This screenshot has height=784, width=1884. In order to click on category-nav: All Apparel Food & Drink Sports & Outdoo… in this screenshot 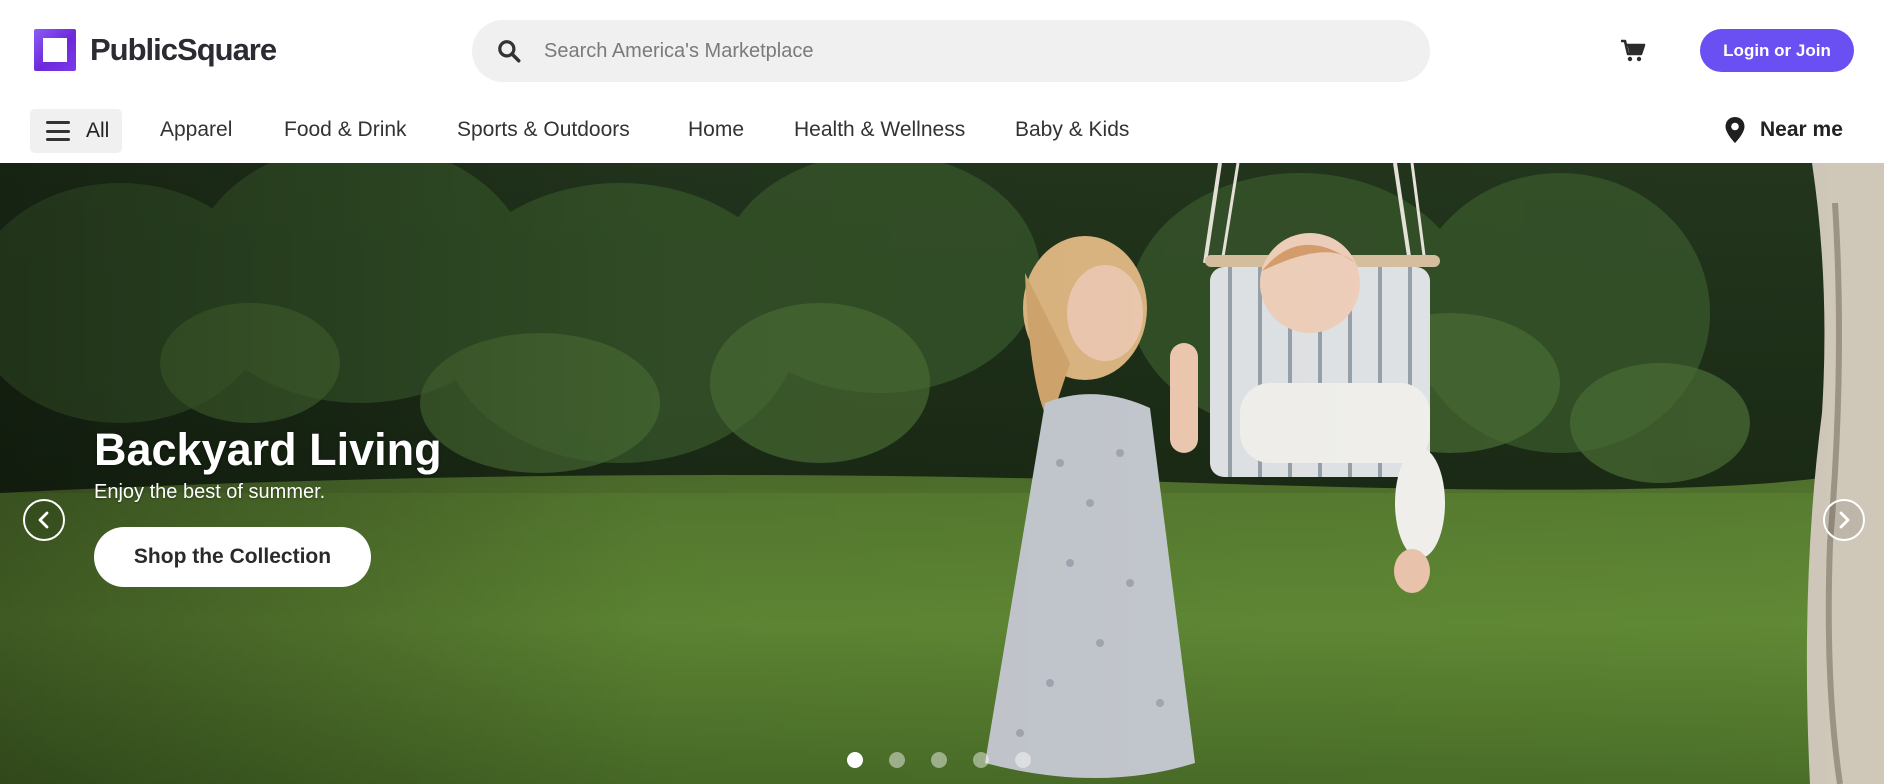, I will do `click(942, 131)`.